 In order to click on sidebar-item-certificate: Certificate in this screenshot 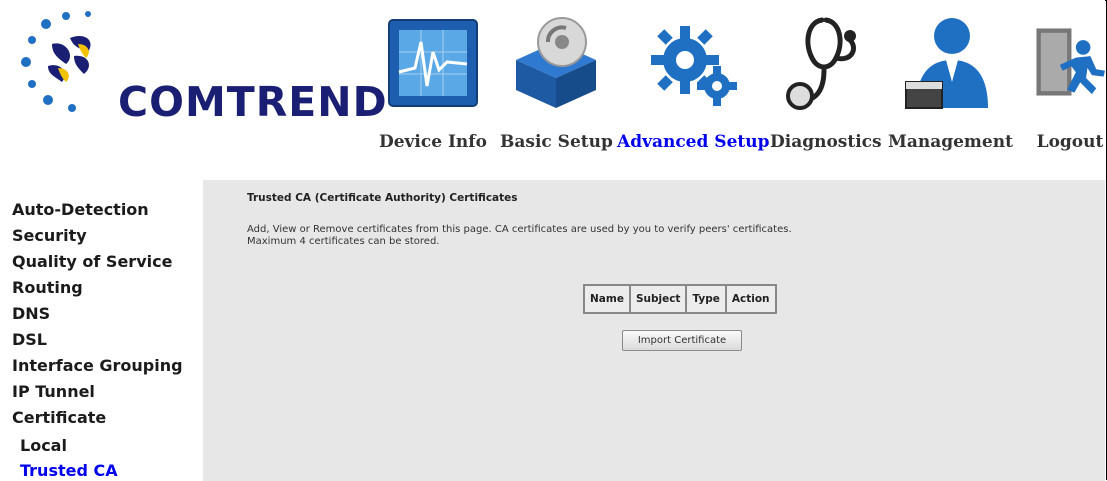, I will do `click(59, 417)`.